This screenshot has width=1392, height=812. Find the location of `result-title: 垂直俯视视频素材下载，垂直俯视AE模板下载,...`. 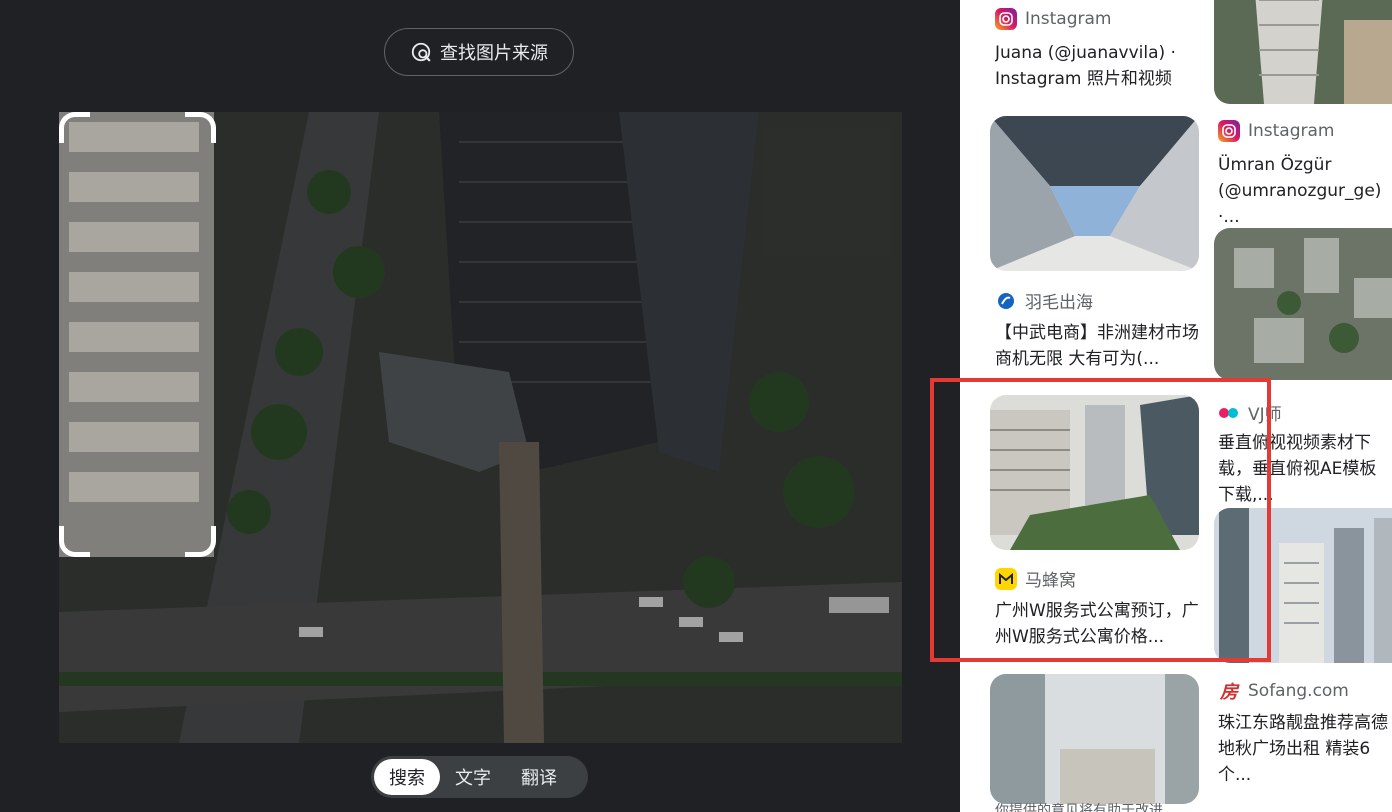

result-title: 垂直俯视视频素材下载，垂直俯视AE模板下载,... is located at coordinates (1297, 469).